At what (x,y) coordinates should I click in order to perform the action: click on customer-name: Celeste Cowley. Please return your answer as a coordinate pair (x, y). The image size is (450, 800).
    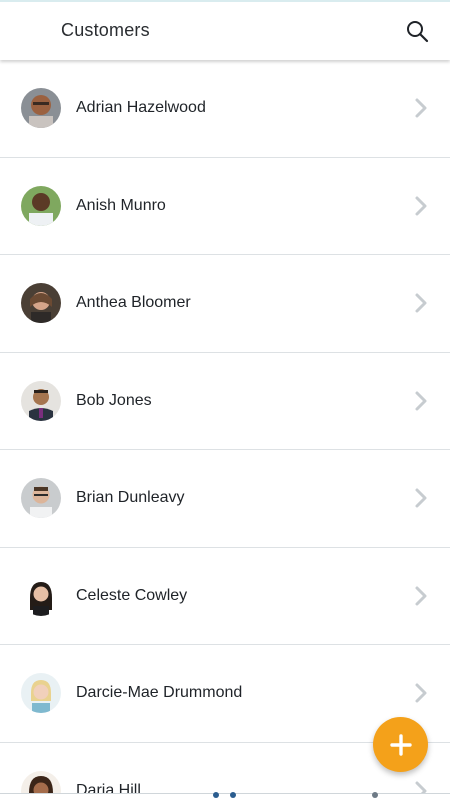
    Looking at the image, I should click on (132, 595).